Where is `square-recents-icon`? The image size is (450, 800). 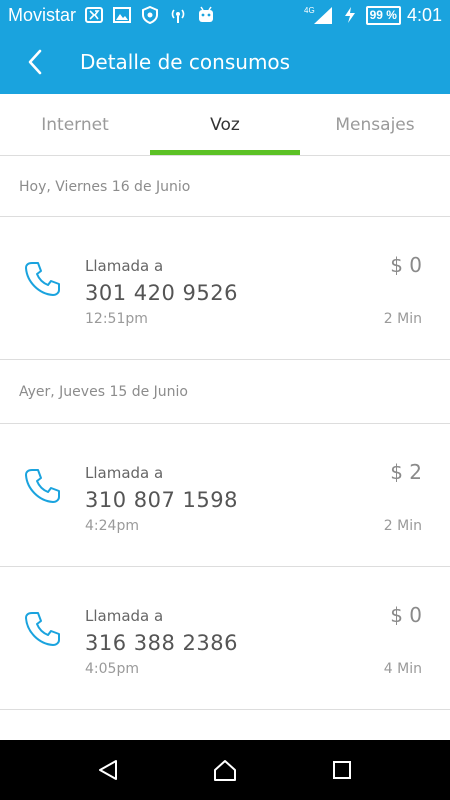
square-recents-icon is located at coordinates (341, 770).